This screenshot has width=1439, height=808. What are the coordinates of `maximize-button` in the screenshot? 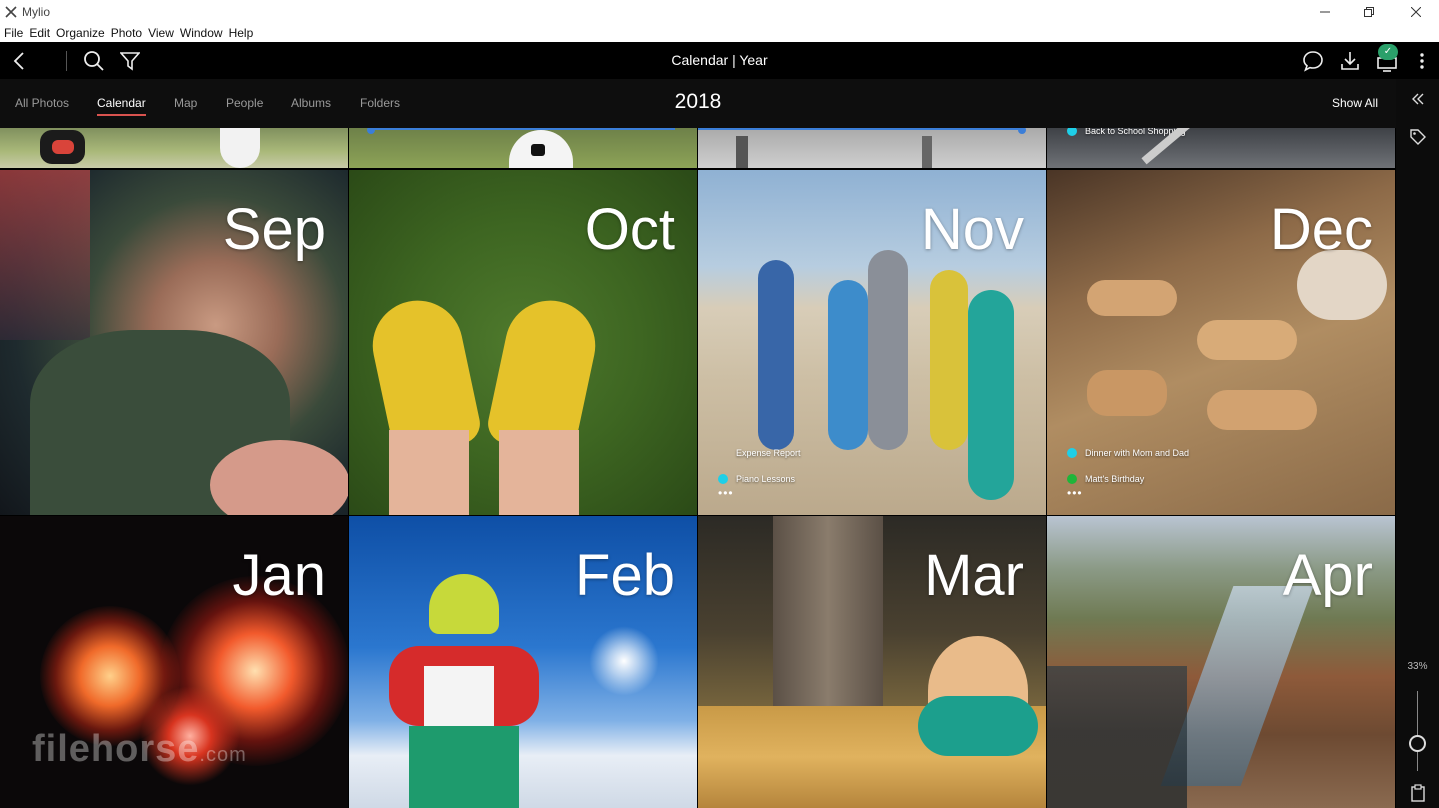 It's located at (1369, 12).